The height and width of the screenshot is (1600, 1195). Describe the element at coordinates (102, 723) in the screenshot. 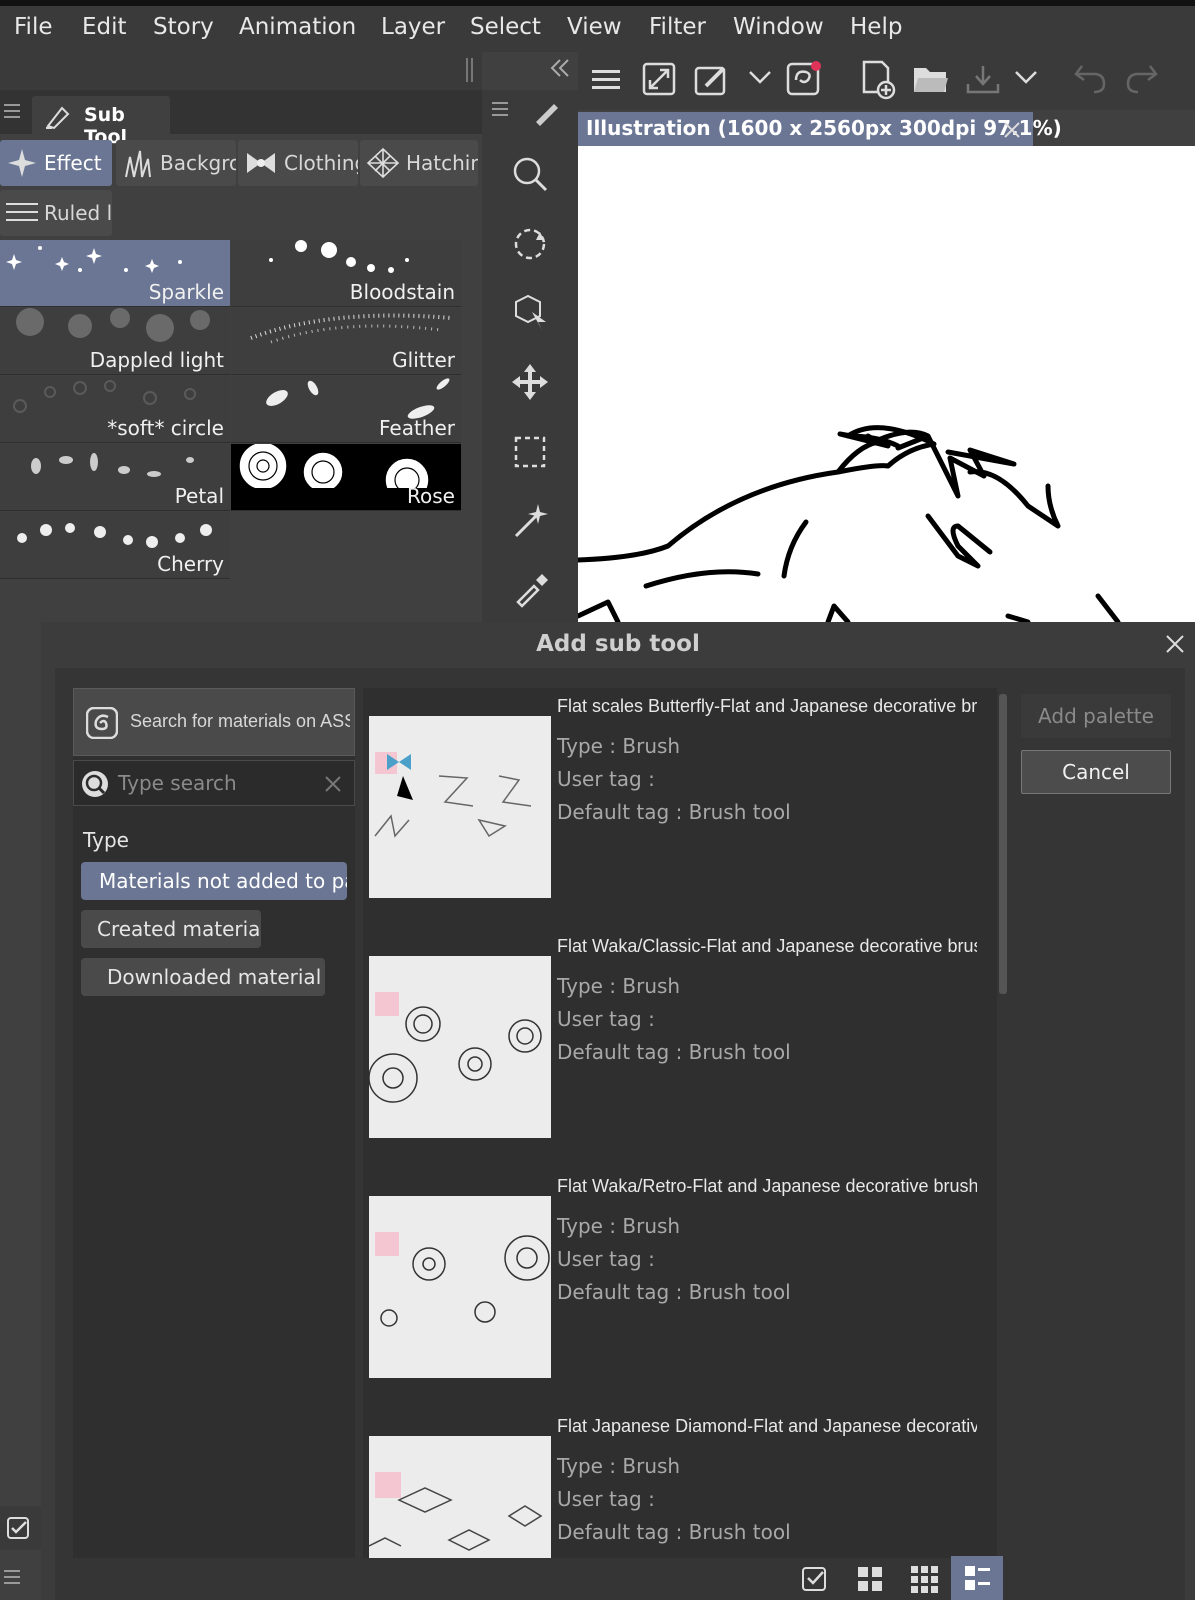

I see `assets-logo-icon` at that location.